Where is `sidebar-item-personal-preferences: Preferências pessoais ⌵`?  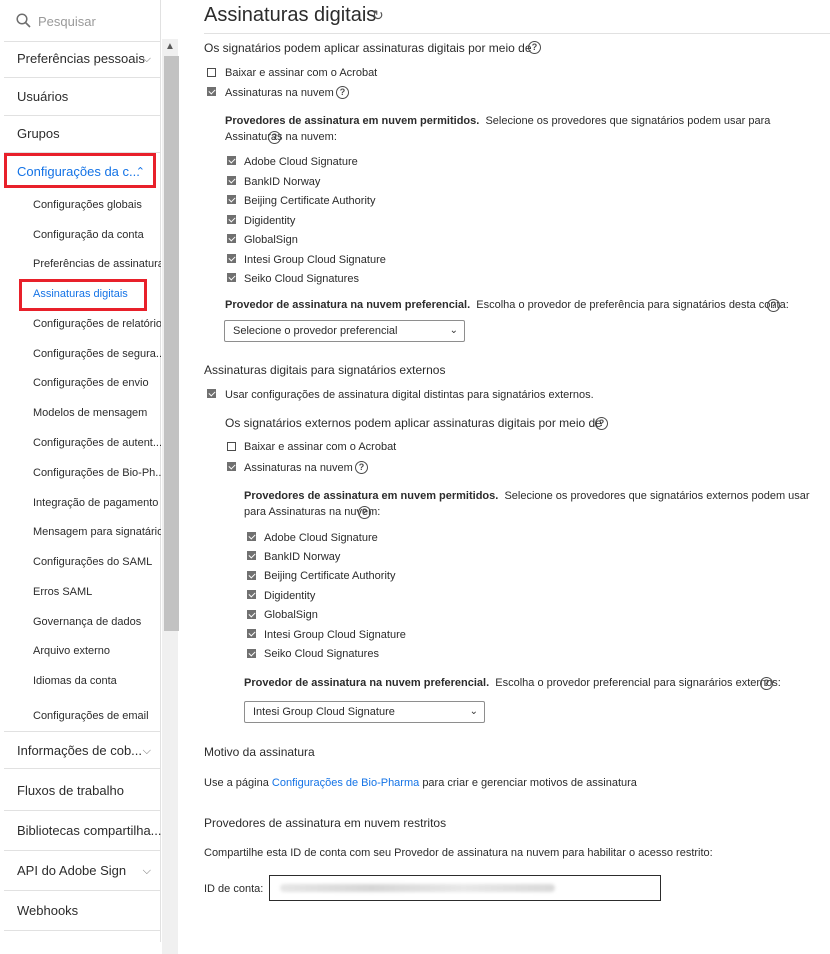
sidebar-item-personal-preferences: Preferências pessoais ⌵ is located at coordinates (82, 59).